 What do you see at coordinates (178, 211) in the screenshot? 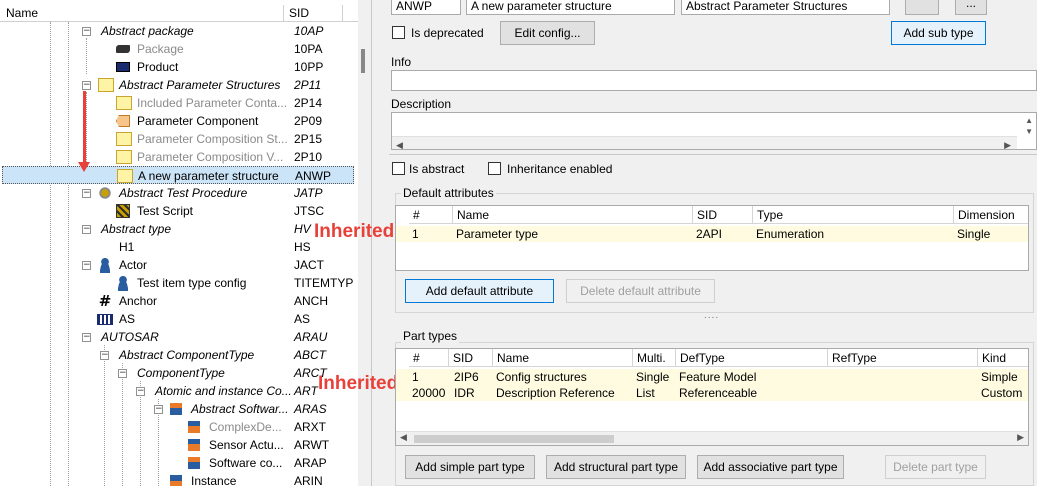
I see `tree-row: Test Script JTSC` at bounding box center [178, 211].